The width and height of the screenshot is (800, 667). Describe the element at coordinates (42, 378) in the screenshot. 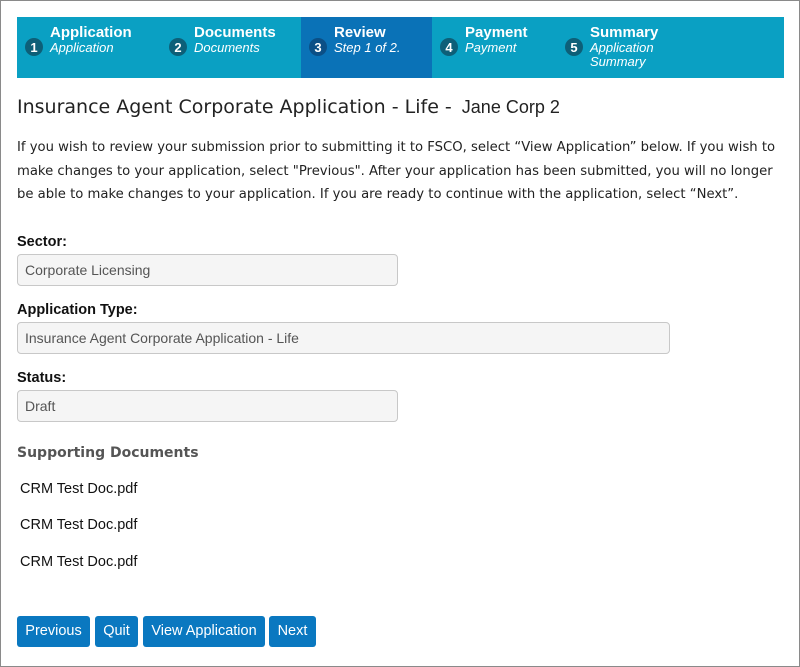

I see `status-label: Status:` at that location.